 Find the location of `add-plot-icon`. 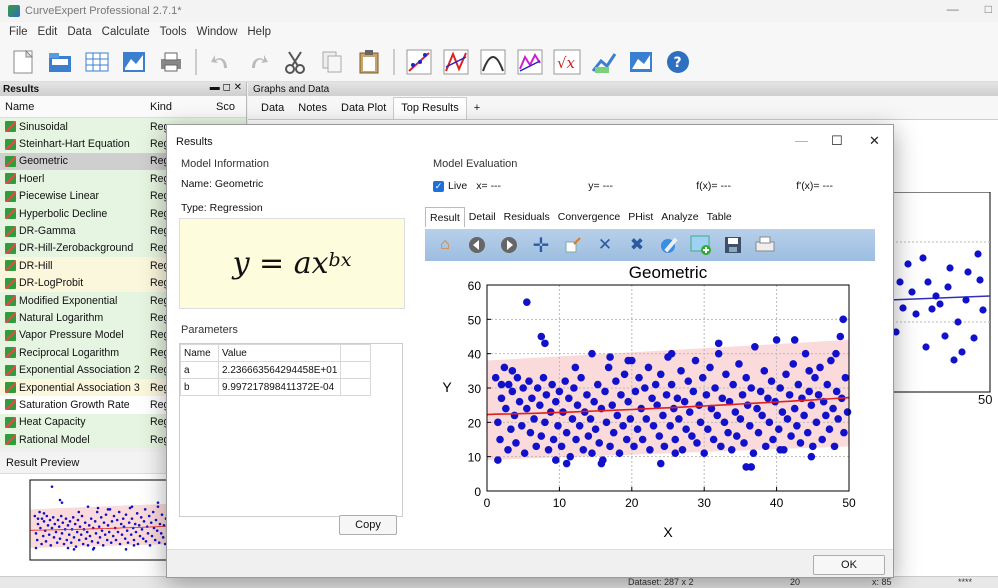

add-plot-icon is located at coordinates (701, 245).